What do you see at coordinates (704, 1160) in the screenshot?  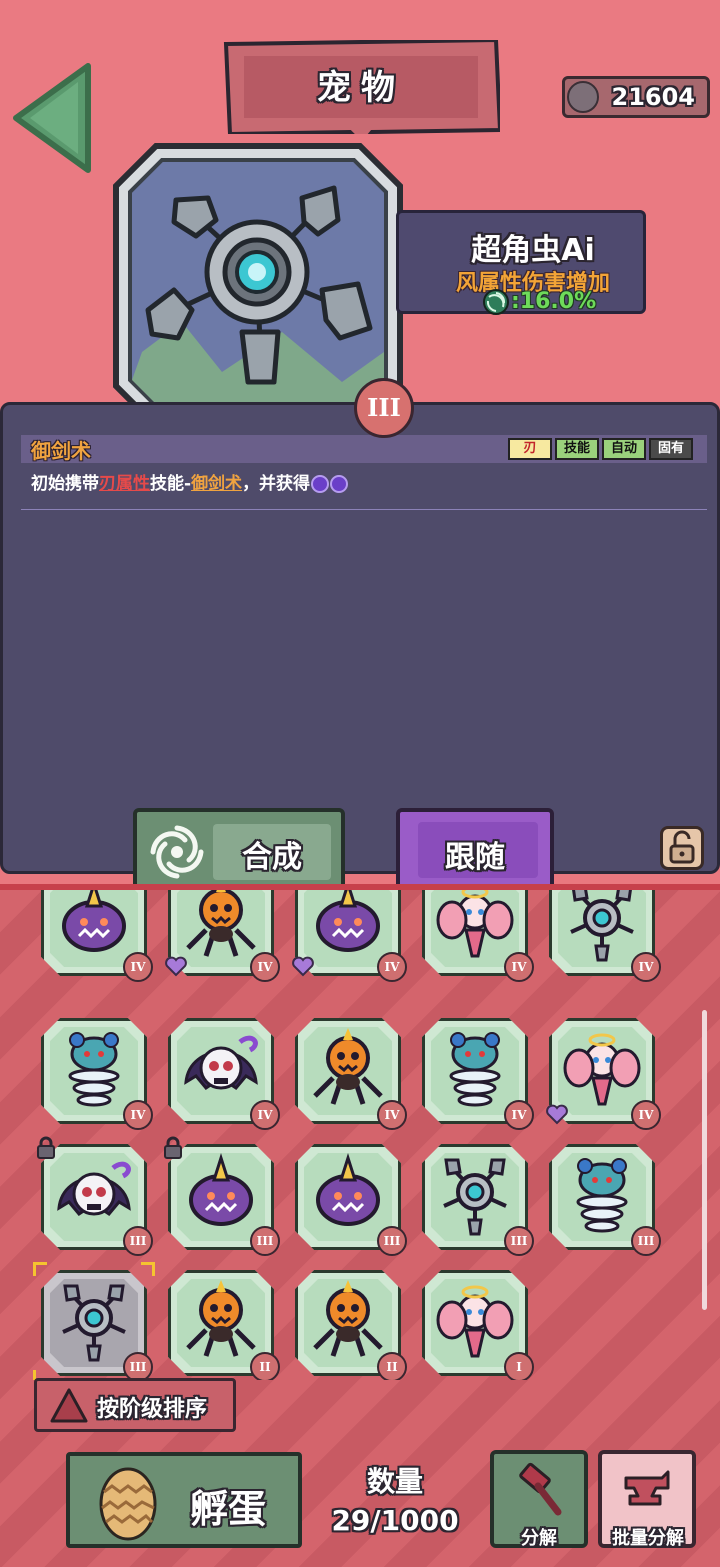 I see `scrollbar` at bounding box center [704, 1160].